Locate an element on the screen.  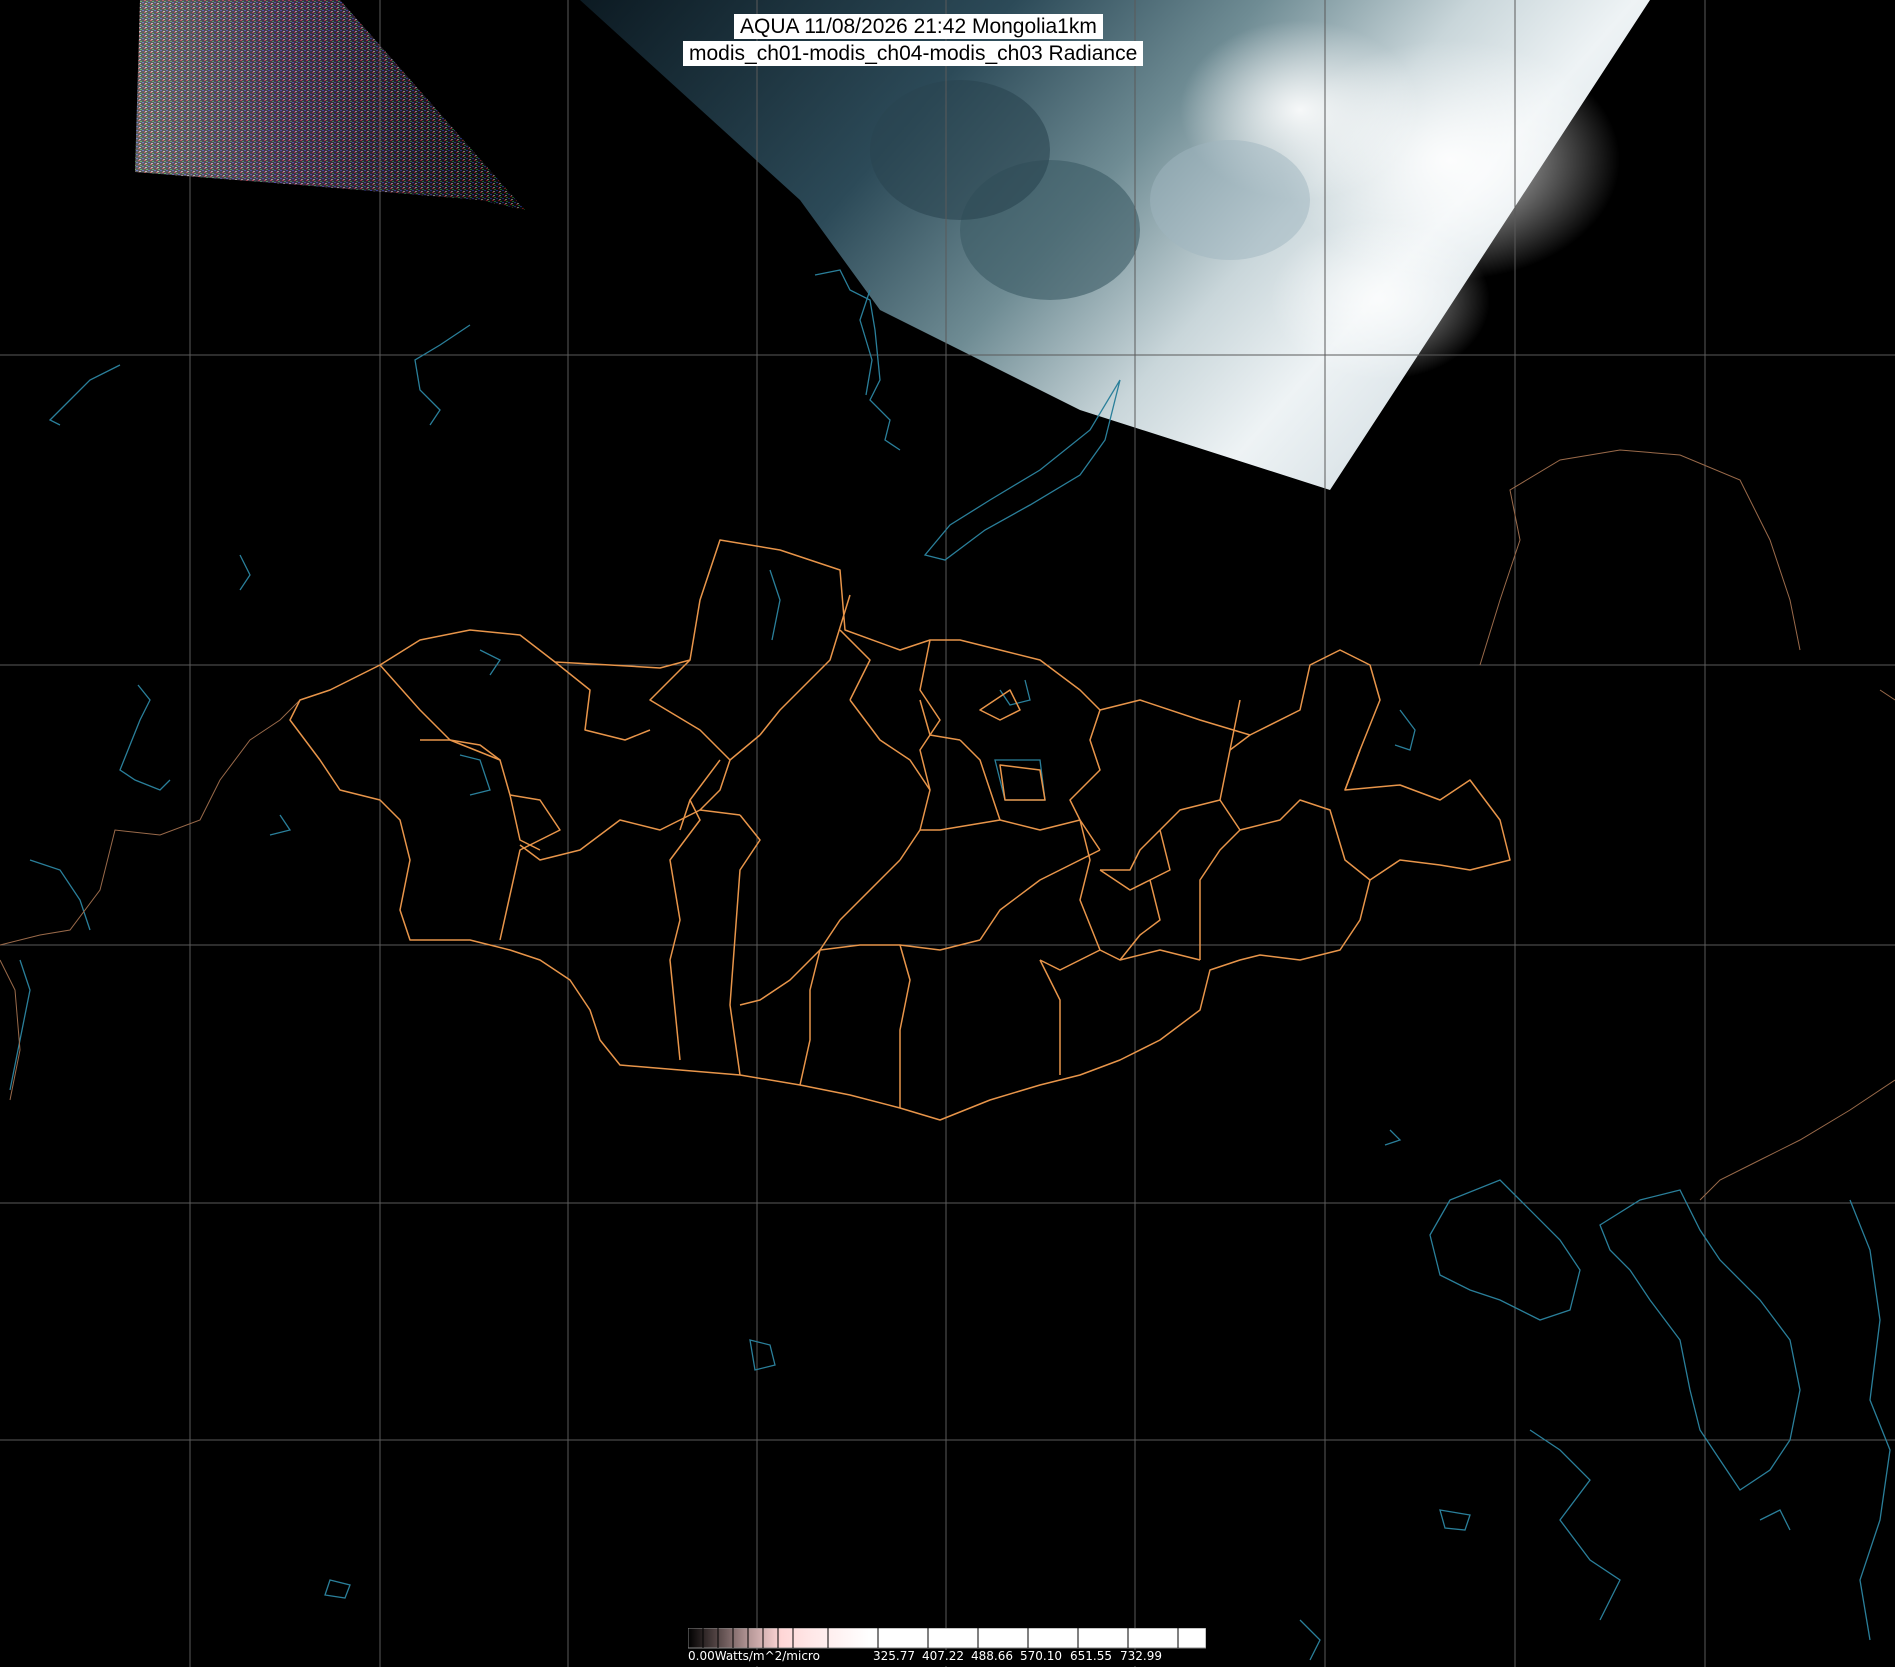
colorbar-tick-label: 325.77 is located at coordinates (894, 1656).